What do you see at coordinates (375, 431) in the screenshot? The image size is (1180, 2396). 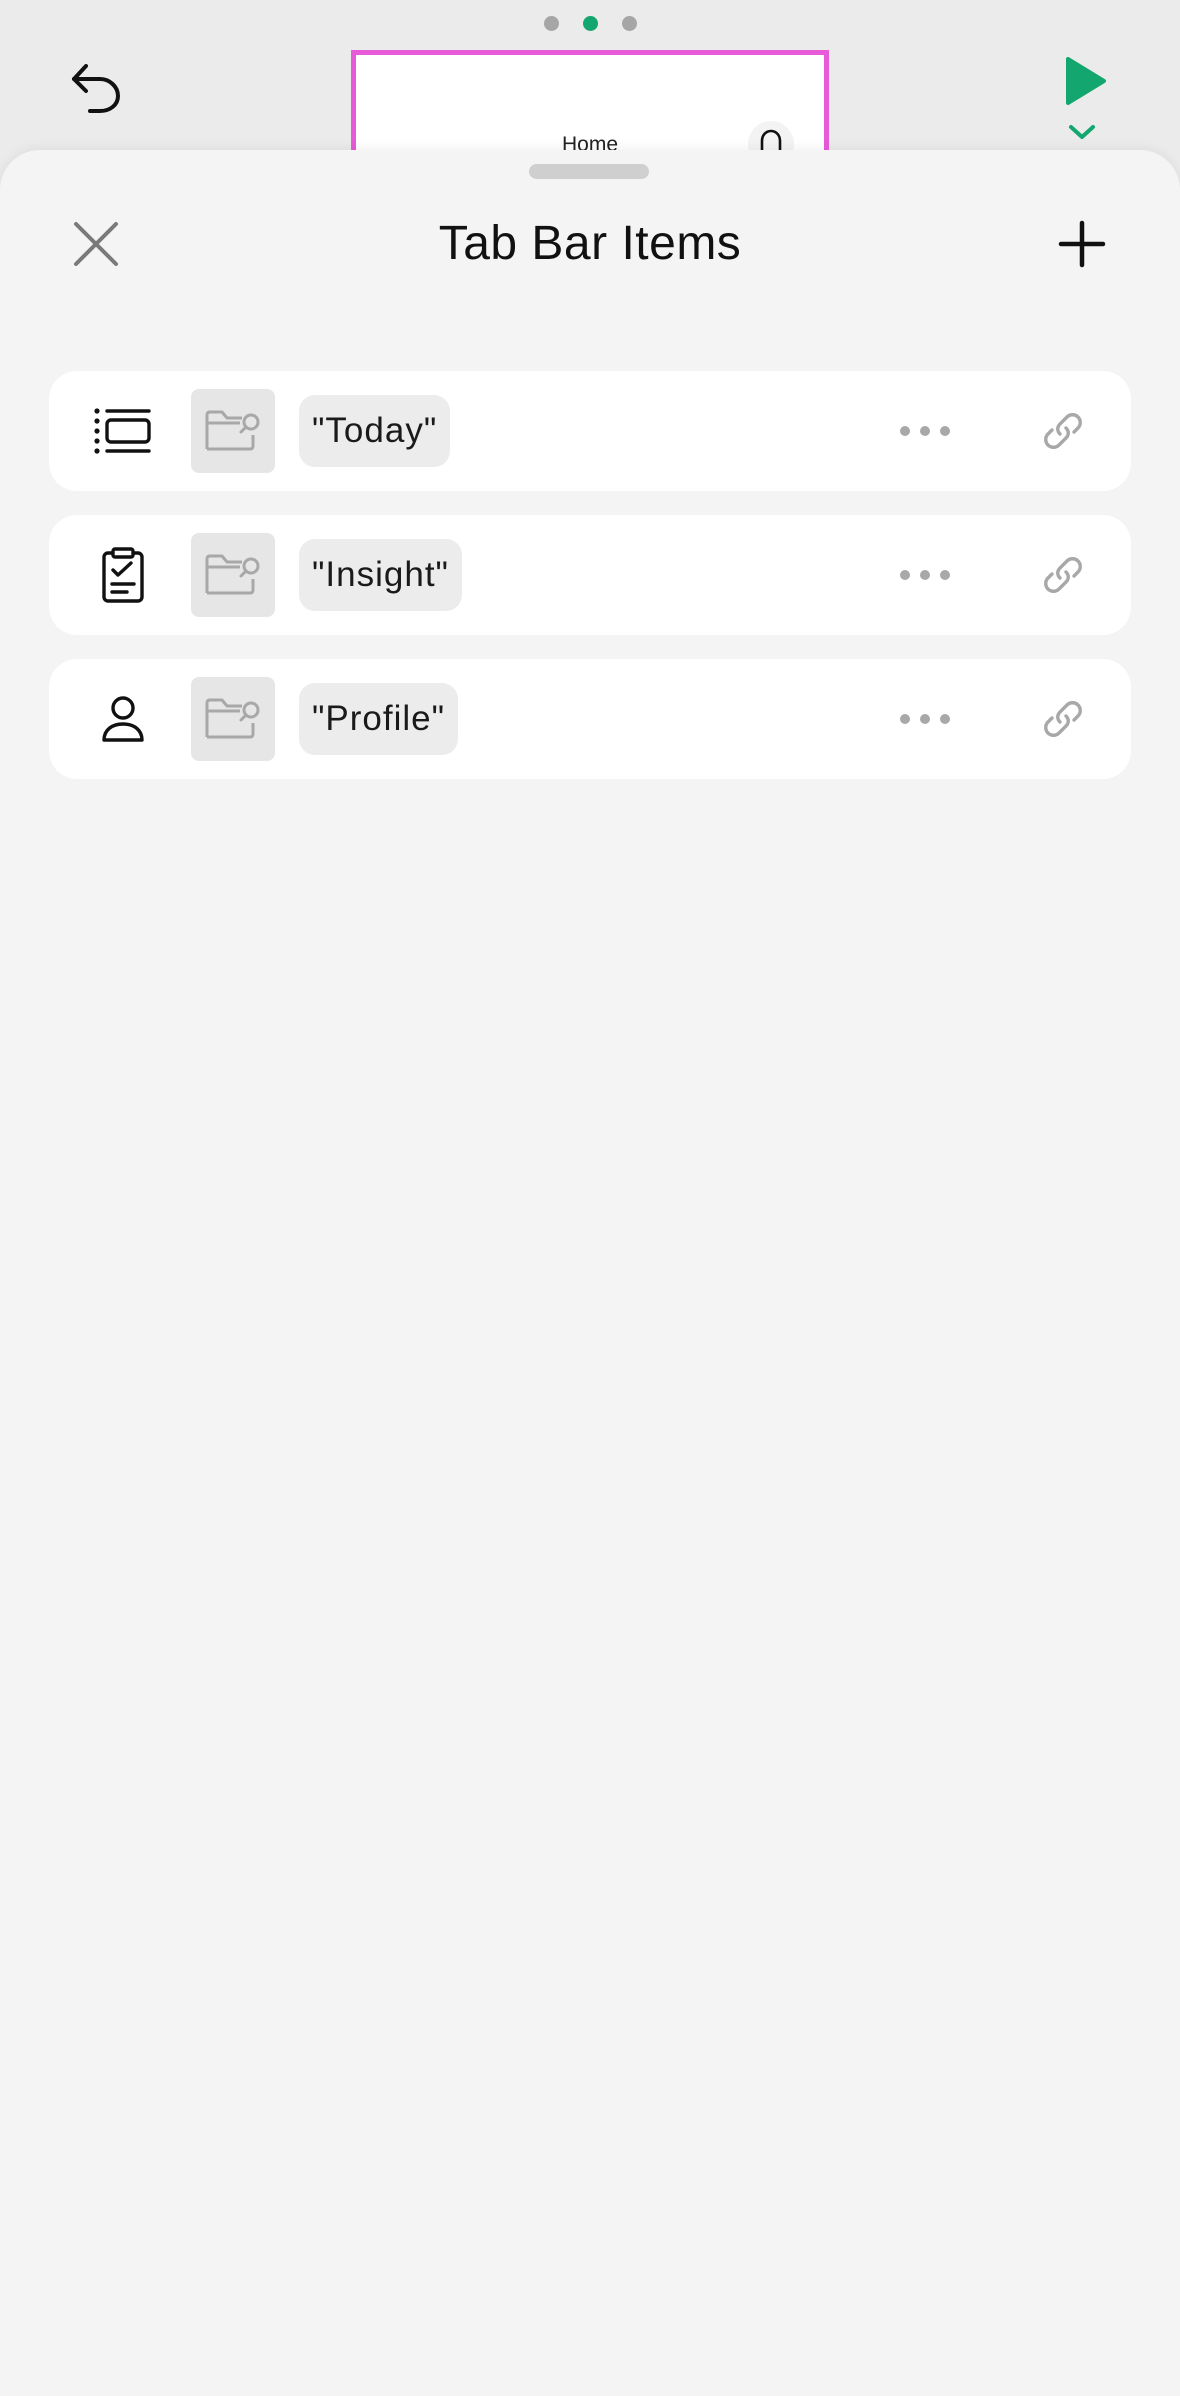 I see `tab-label-field: "Today"` at bounding box center [375, 431].